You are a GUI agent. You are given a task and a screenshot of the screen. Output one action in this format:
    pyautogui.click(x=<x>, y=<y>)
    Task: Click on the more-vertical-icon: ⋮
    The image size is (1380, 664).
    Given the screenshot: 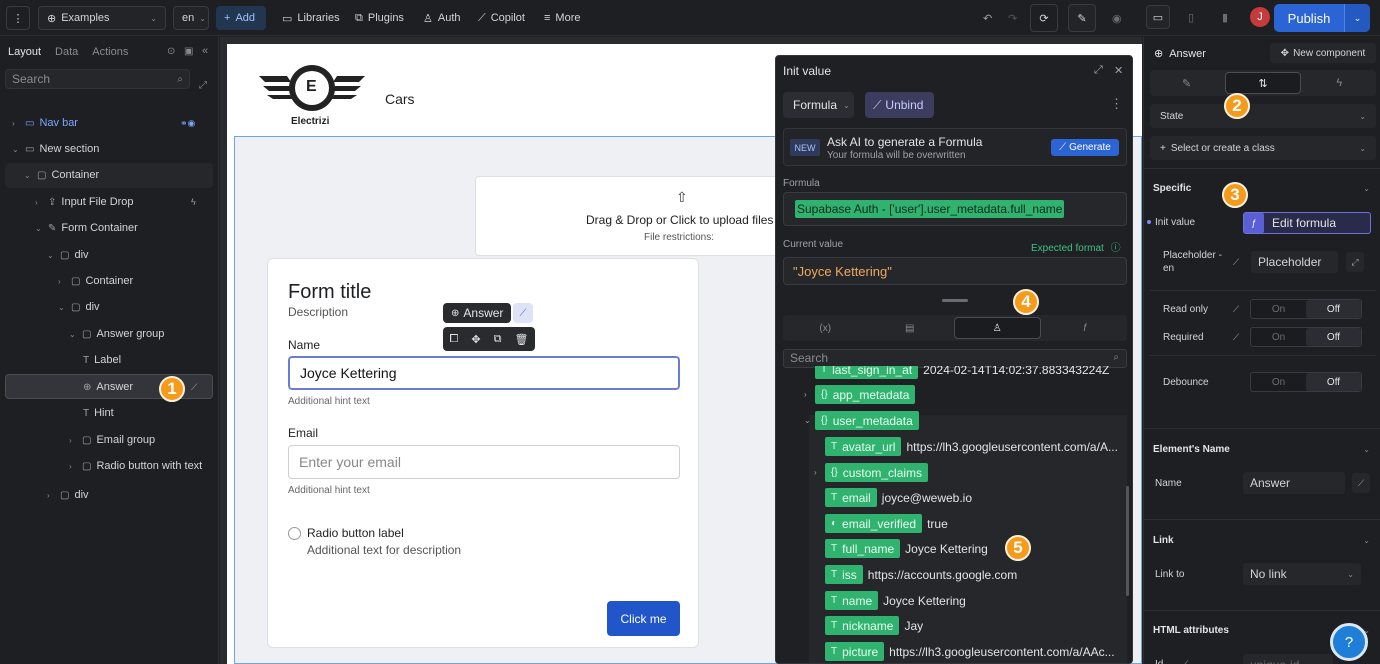 What is the action you would take?
    pyautogui.click(x=1116, y=104)
    